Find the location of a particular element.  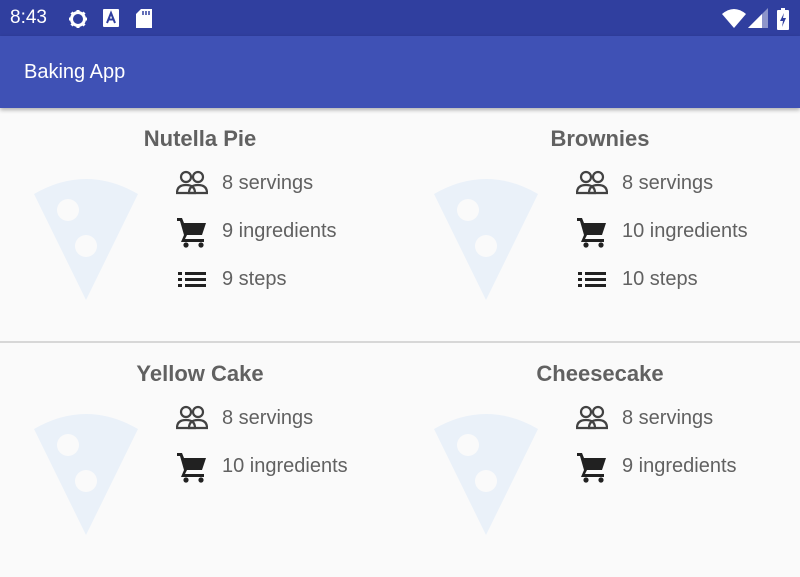

wifi-icon is located at coordinates (734, 18).